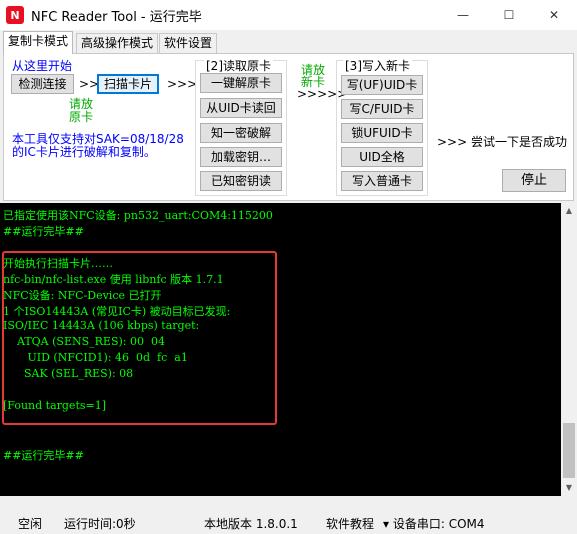 The height and width of the screenshot is (534, 577). I want to click on mode-tabs: 复制卡模式 高级操作模式 软件设置, so click(288, 42).